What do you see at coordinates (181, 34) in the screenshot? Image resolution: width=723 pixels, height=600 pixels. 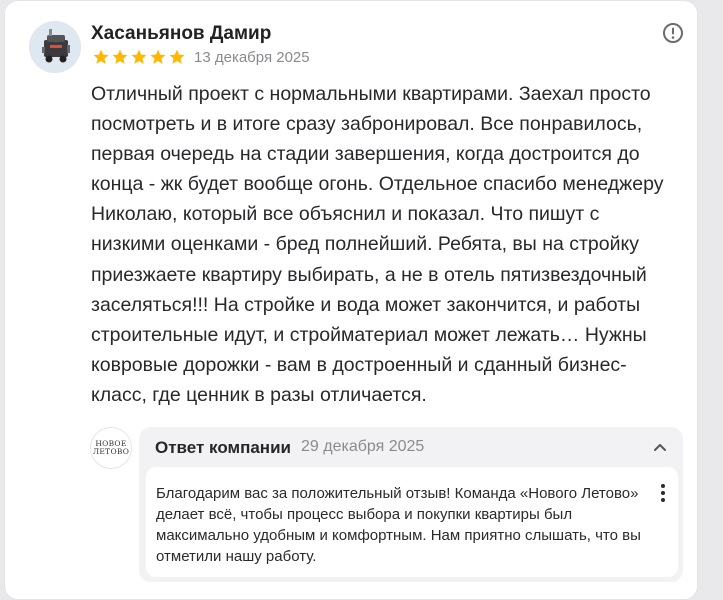 I see `author-name: Хасаньянов Дамир` at bounding box center [181, 34].